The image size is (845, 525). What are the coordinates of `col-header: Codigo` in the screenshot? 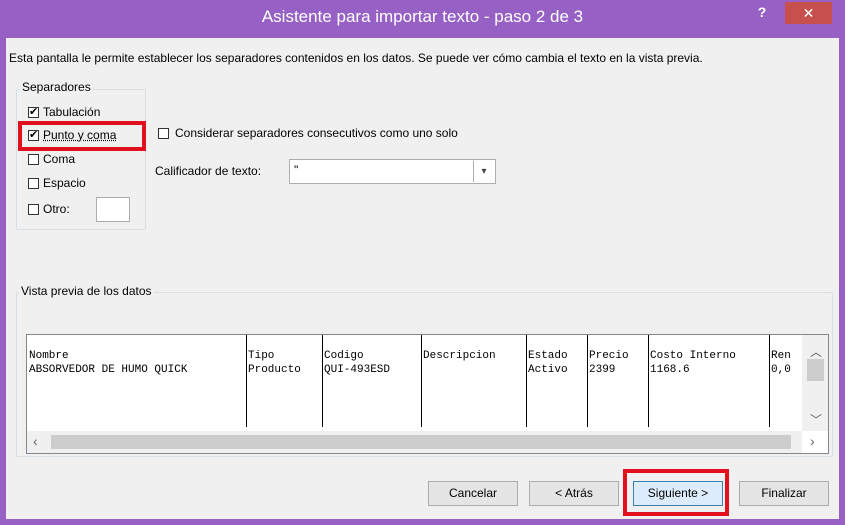 It's located at (344, 356).